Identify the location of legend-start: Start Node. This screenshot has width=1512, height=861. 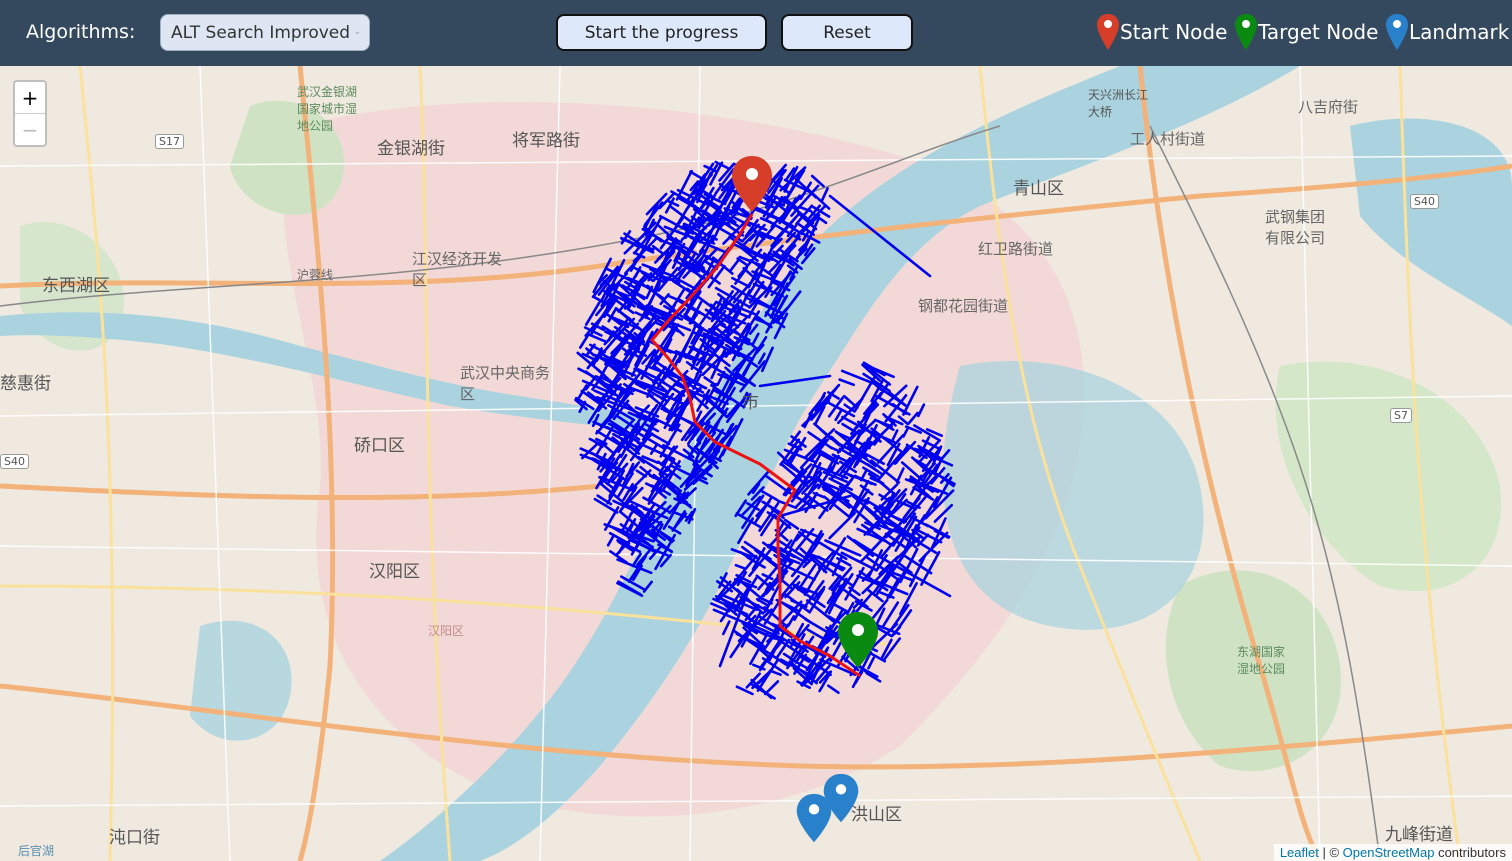
(1161, 32).